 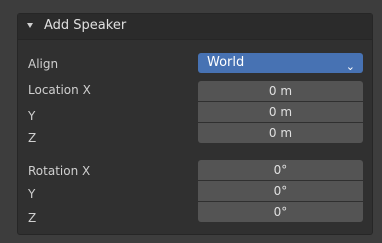 What do you see at coordinates (59, 90) in the screenshot?
I see `location-x-label: Location X` at bounding box center [59, 90].